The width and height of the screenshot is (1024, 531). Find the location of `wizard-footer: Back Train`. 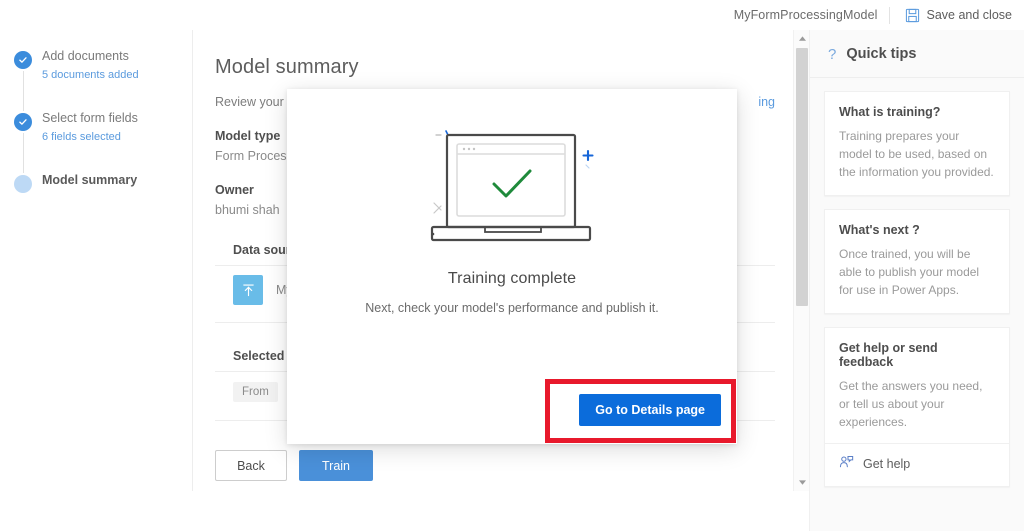

wizard-footer: Back Train is located at coordinates (501, 465).